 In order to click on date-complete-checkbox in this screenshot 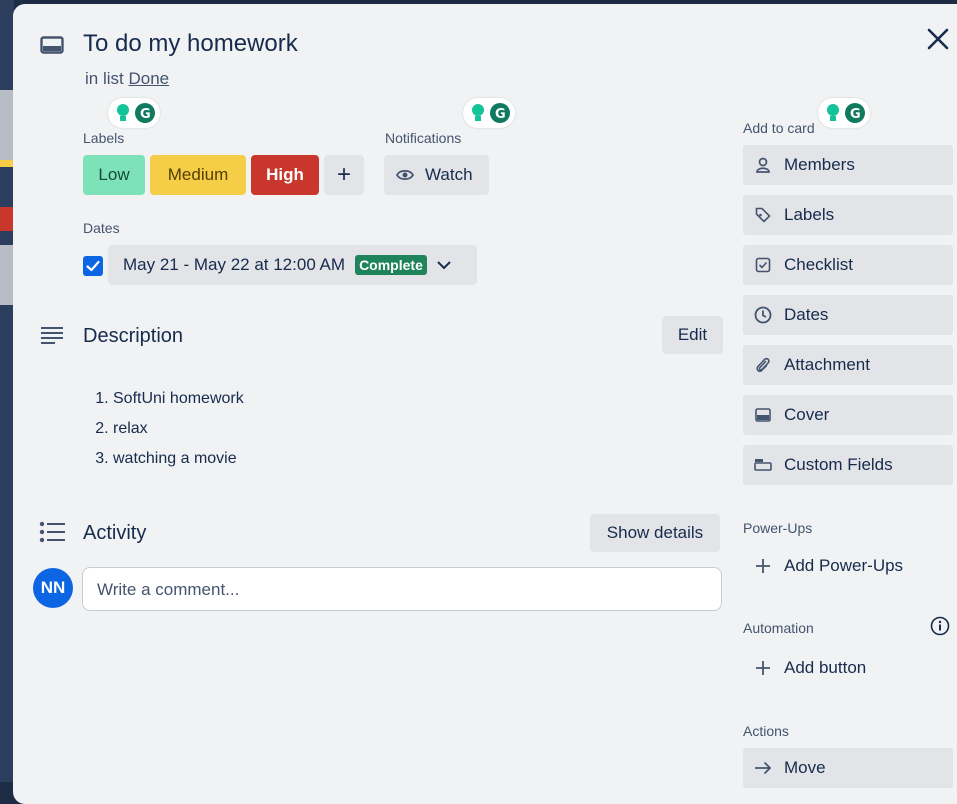, I will do `click(93, 266)`.